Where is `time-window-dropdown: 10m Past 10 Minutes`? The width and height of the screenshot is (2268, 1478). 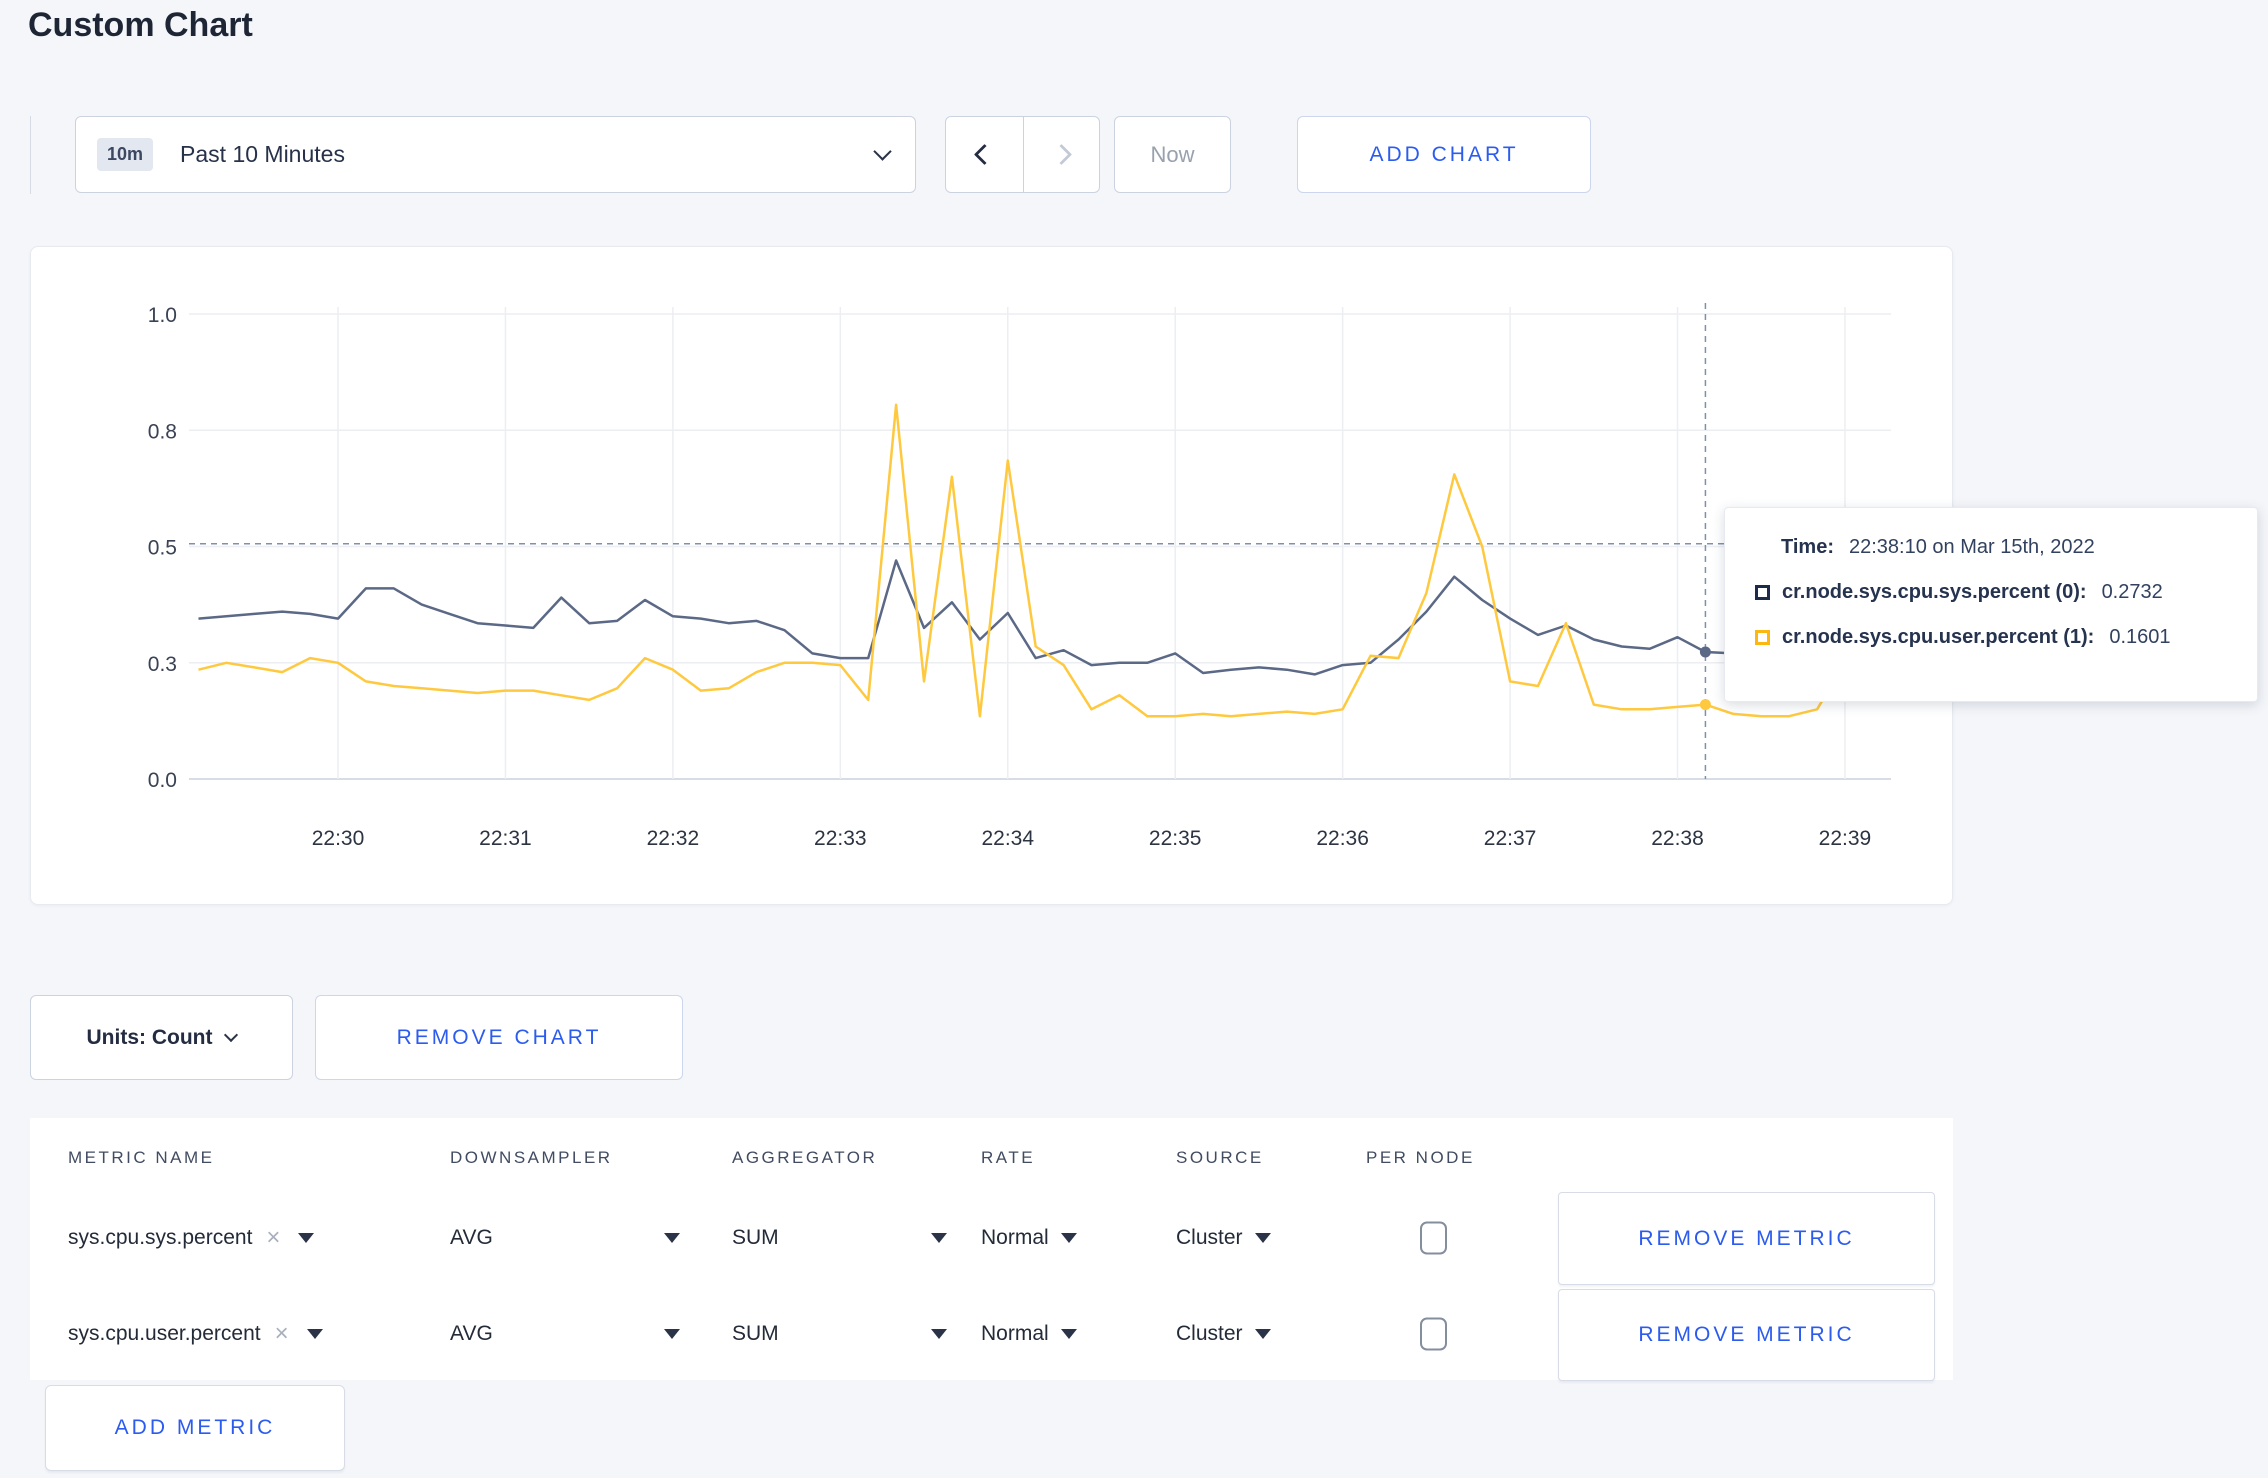 time-window-dropdown: 10m Past 10 Minutes is located at coordinates (495, 154).